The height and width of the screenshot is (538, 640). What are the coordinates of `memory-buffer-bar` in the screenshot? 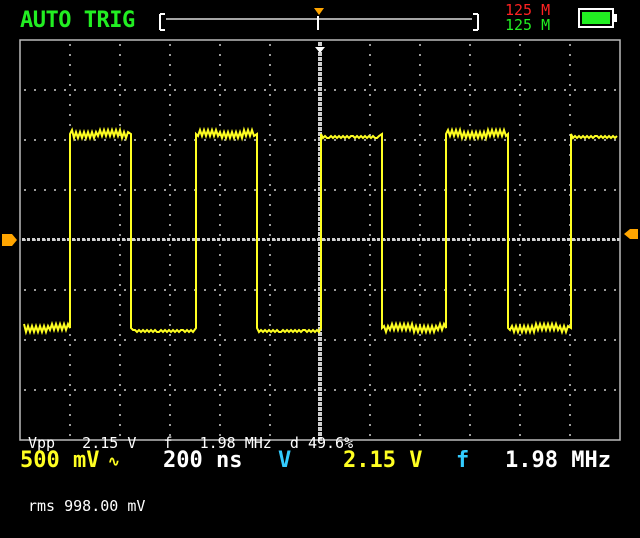 It's located at (321, 21).